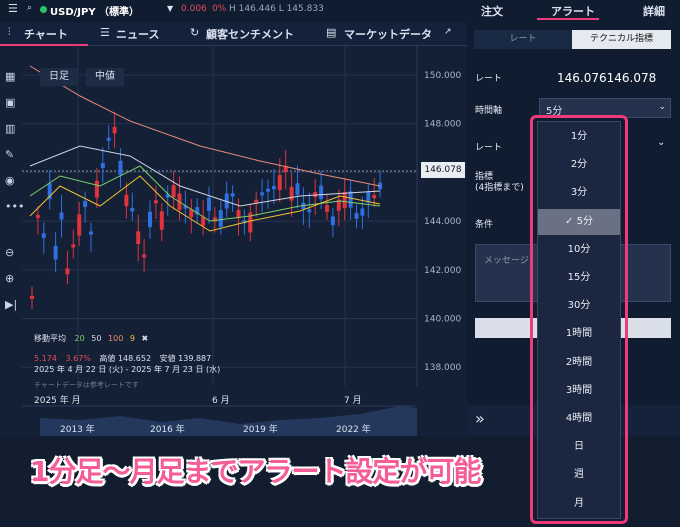  I want to click on indicator-label: 指標 (4指標まで), so click(499, 182).